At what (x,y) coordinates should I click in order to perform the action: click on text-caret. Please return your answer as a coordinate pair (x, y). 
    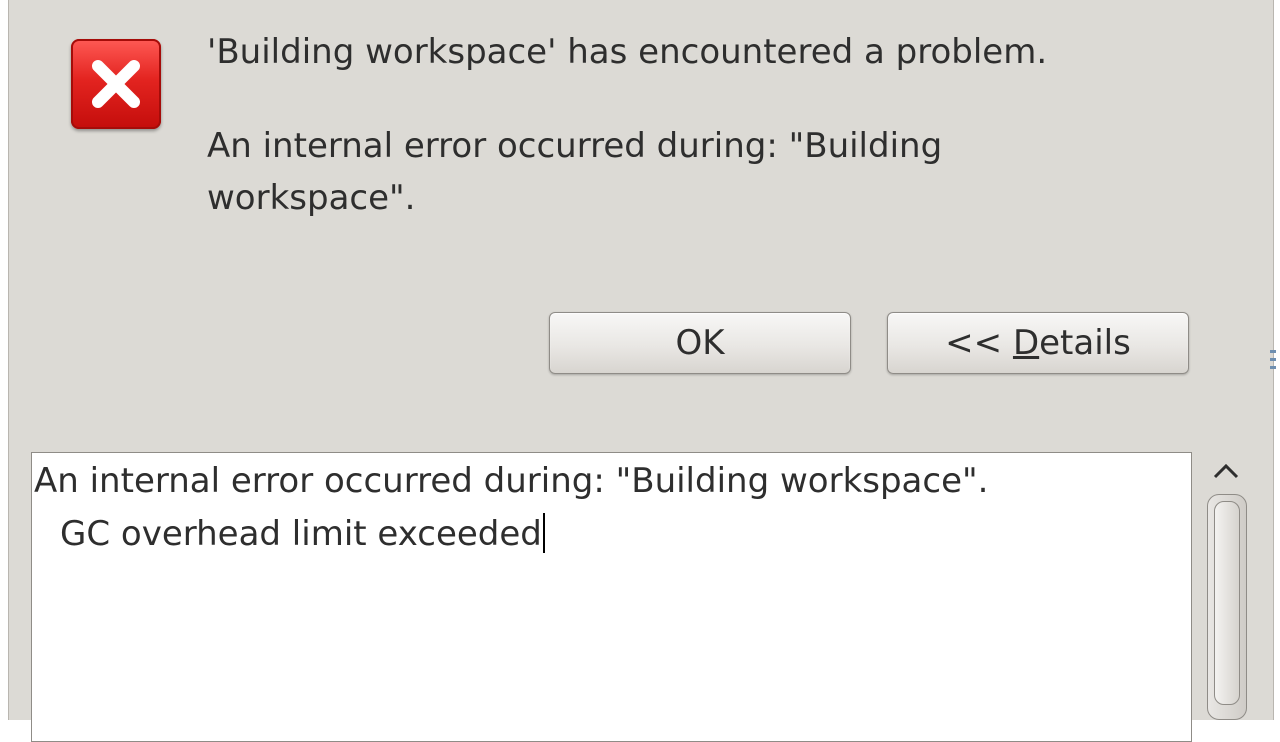
    Looking at the image, I should click on (543, 533).